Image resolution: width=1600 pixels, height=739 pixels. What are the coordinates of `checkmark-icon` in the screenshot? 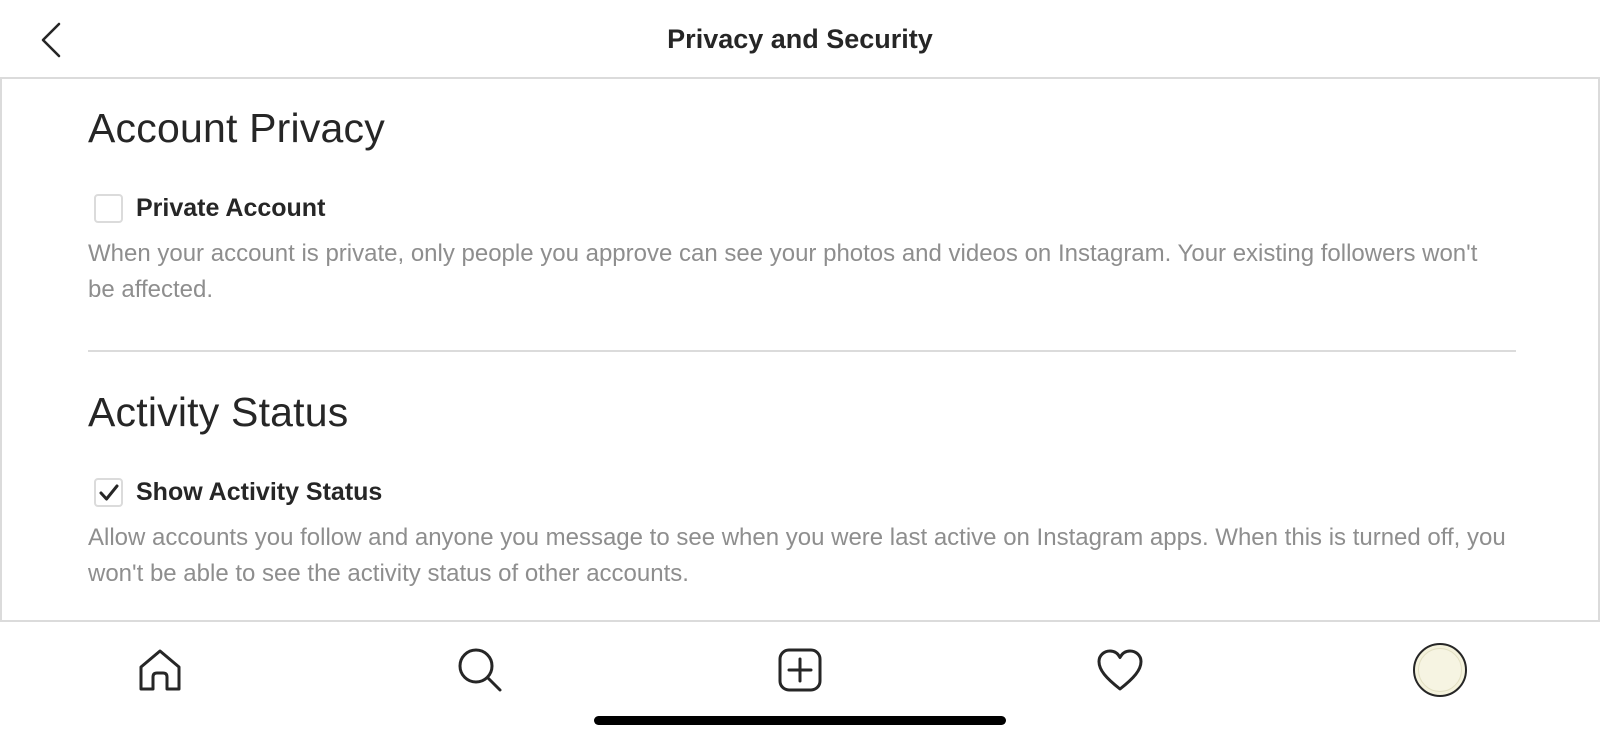 It's located at (108, 492).